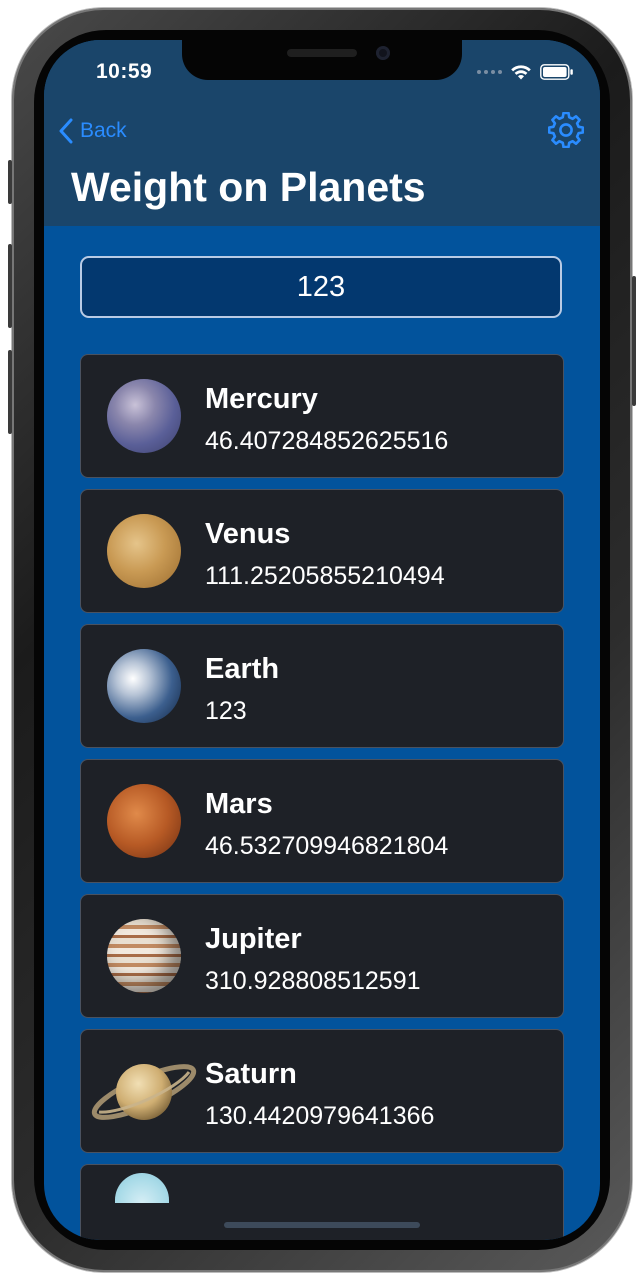  Describe the element at coordinates (327, 441) in the screenshot. I see `planet-weight: 46.407284852625516` at that location.